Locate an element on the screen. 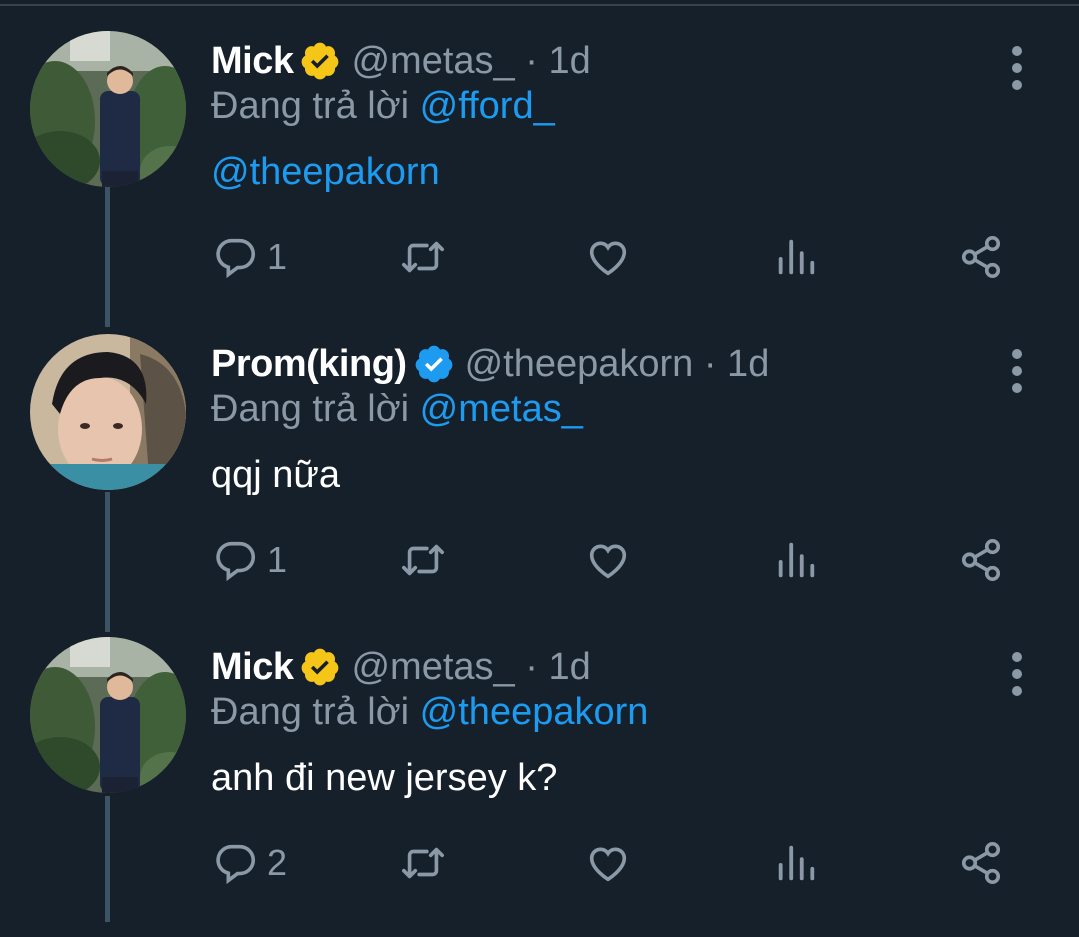 The width and height of the screenshot is (1079, 937). reply-count: 2 is located at coordinates (277, 862).